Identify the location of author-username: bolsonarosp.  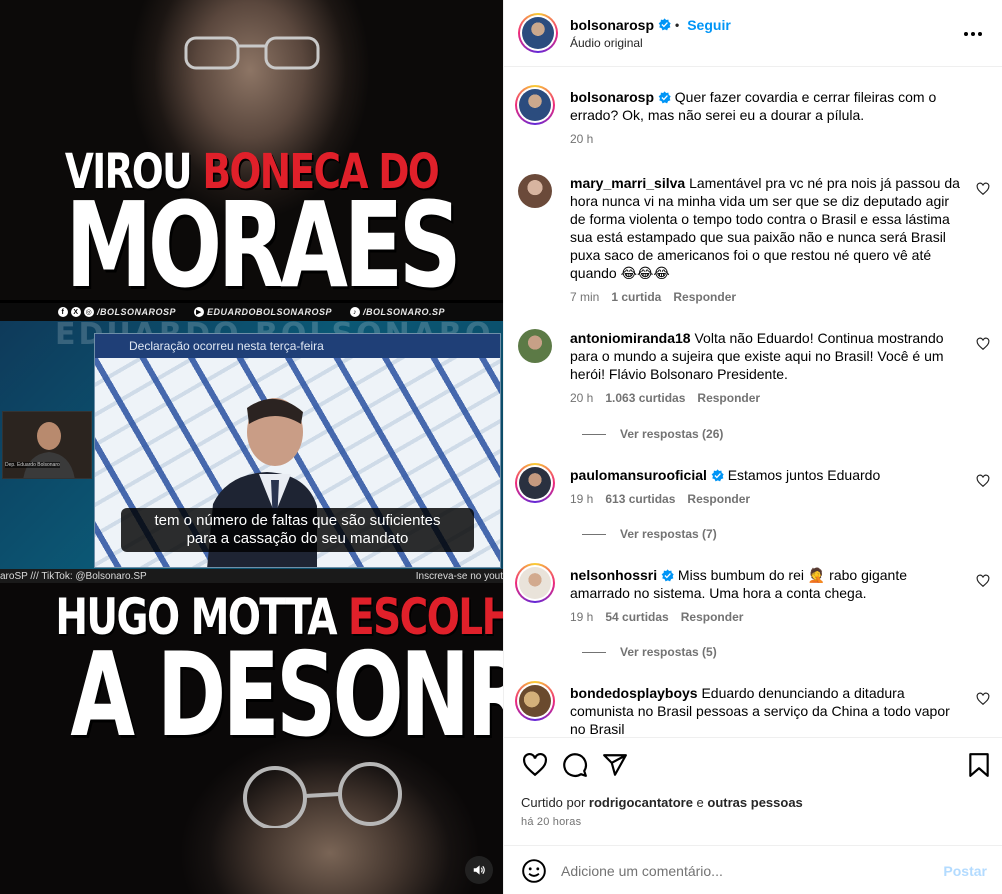
(612, 25).